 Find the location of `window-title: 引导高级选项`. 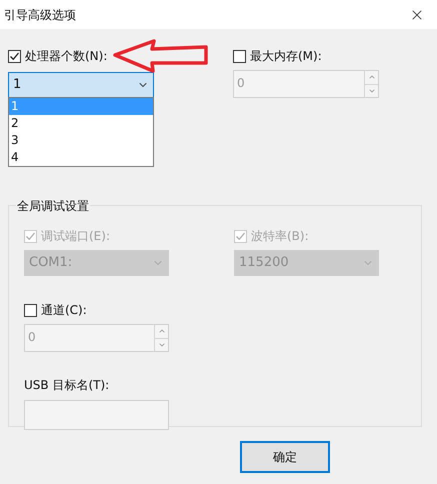

window-title: 引导高级选项 is located at coordinates (40, 15).